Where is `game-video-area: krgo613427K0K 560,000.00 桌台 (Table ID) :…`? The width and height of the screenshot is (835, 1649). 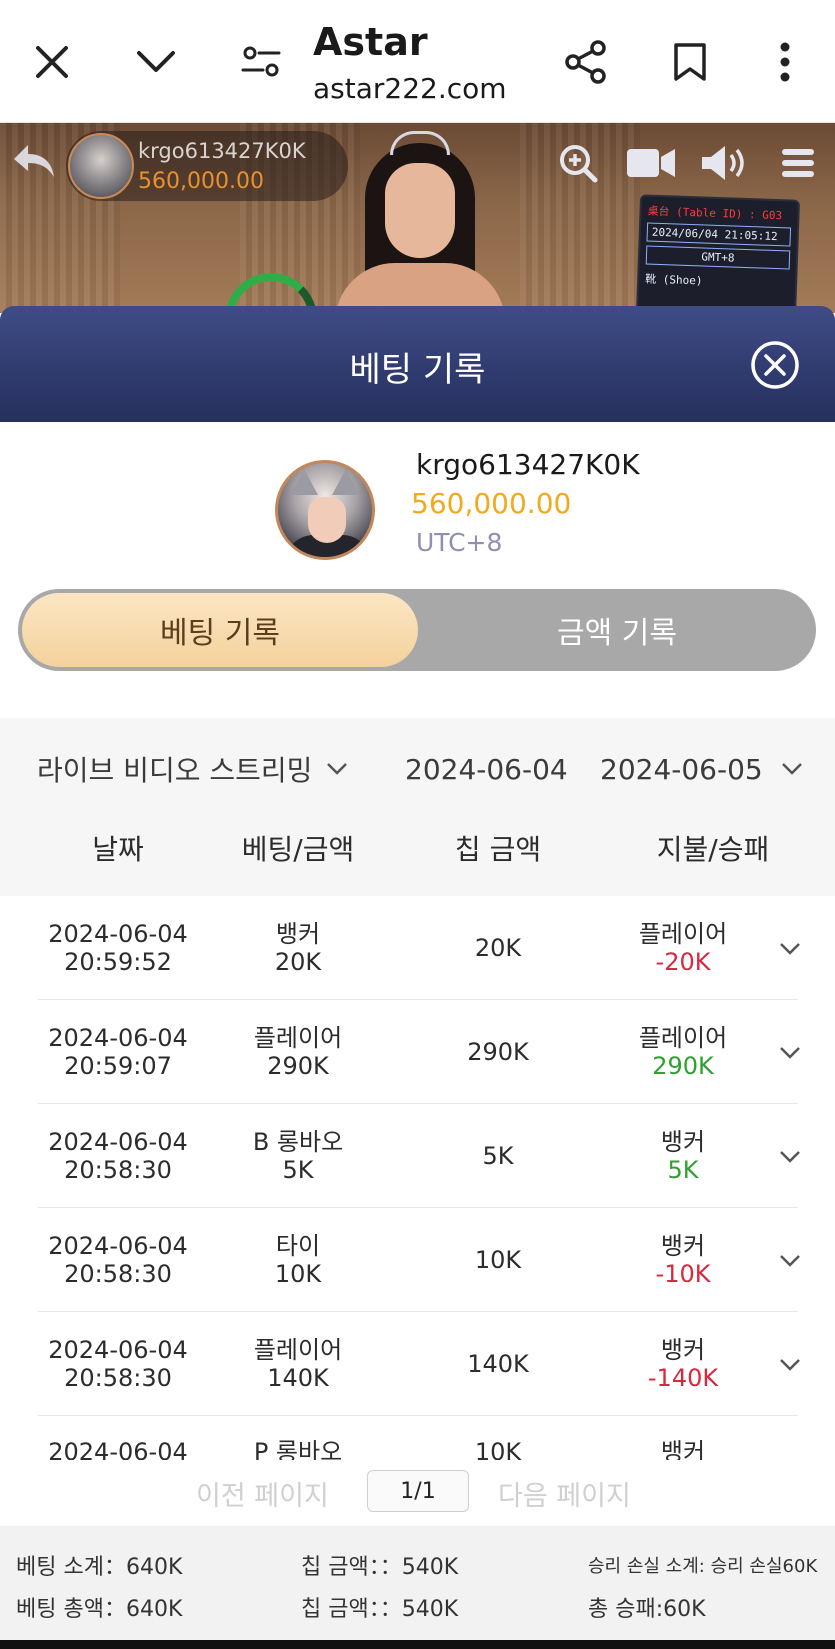 game-video-area: krgo613427K0K 560,000.00 桌台 (Table ID) :… is located at coordinates (417, 218).